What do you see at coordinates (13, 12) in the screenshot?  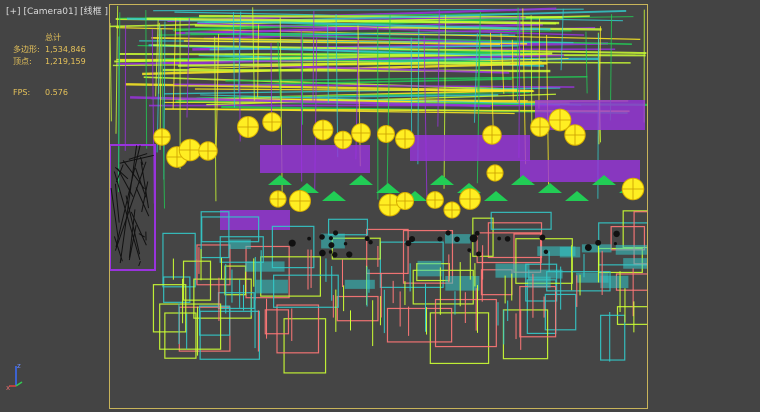 I see `viewport-plus-menu: [+]` at bounding box center [13, 12].